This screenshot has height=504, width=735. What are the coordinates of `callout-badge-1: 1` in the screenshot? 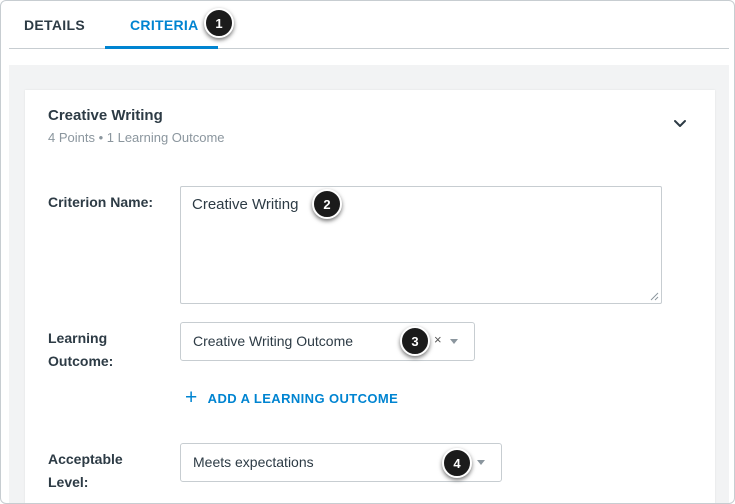 It's located at (219, 23).